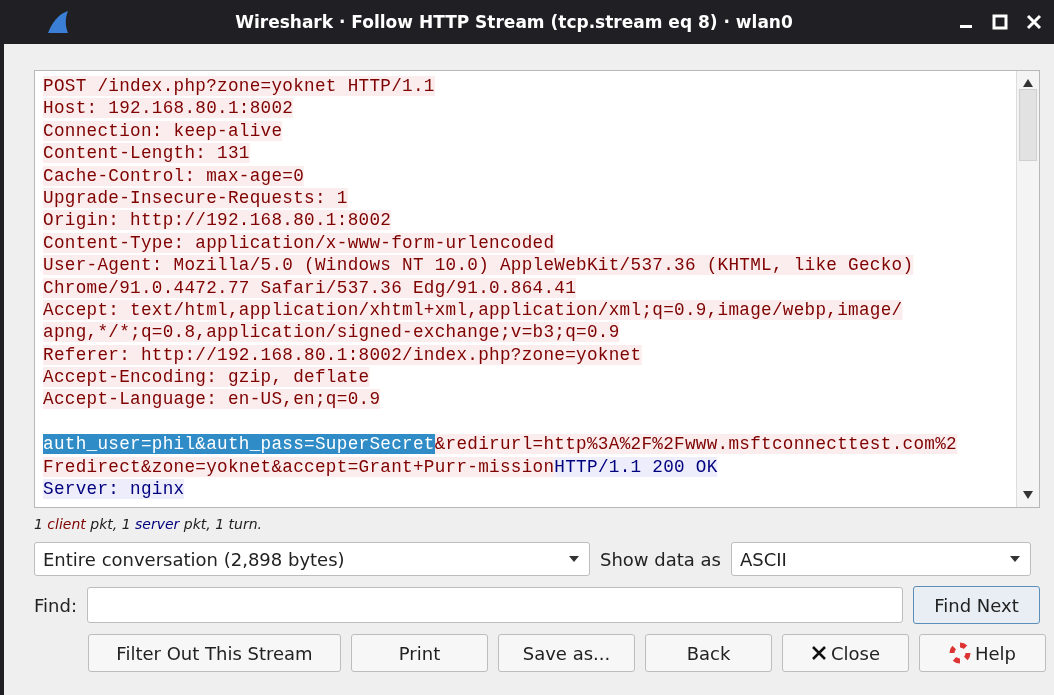 This screenshot has height=695, width=1054. I want to click on client-stream-text: Connection: keep-alive, so click(163, 130).